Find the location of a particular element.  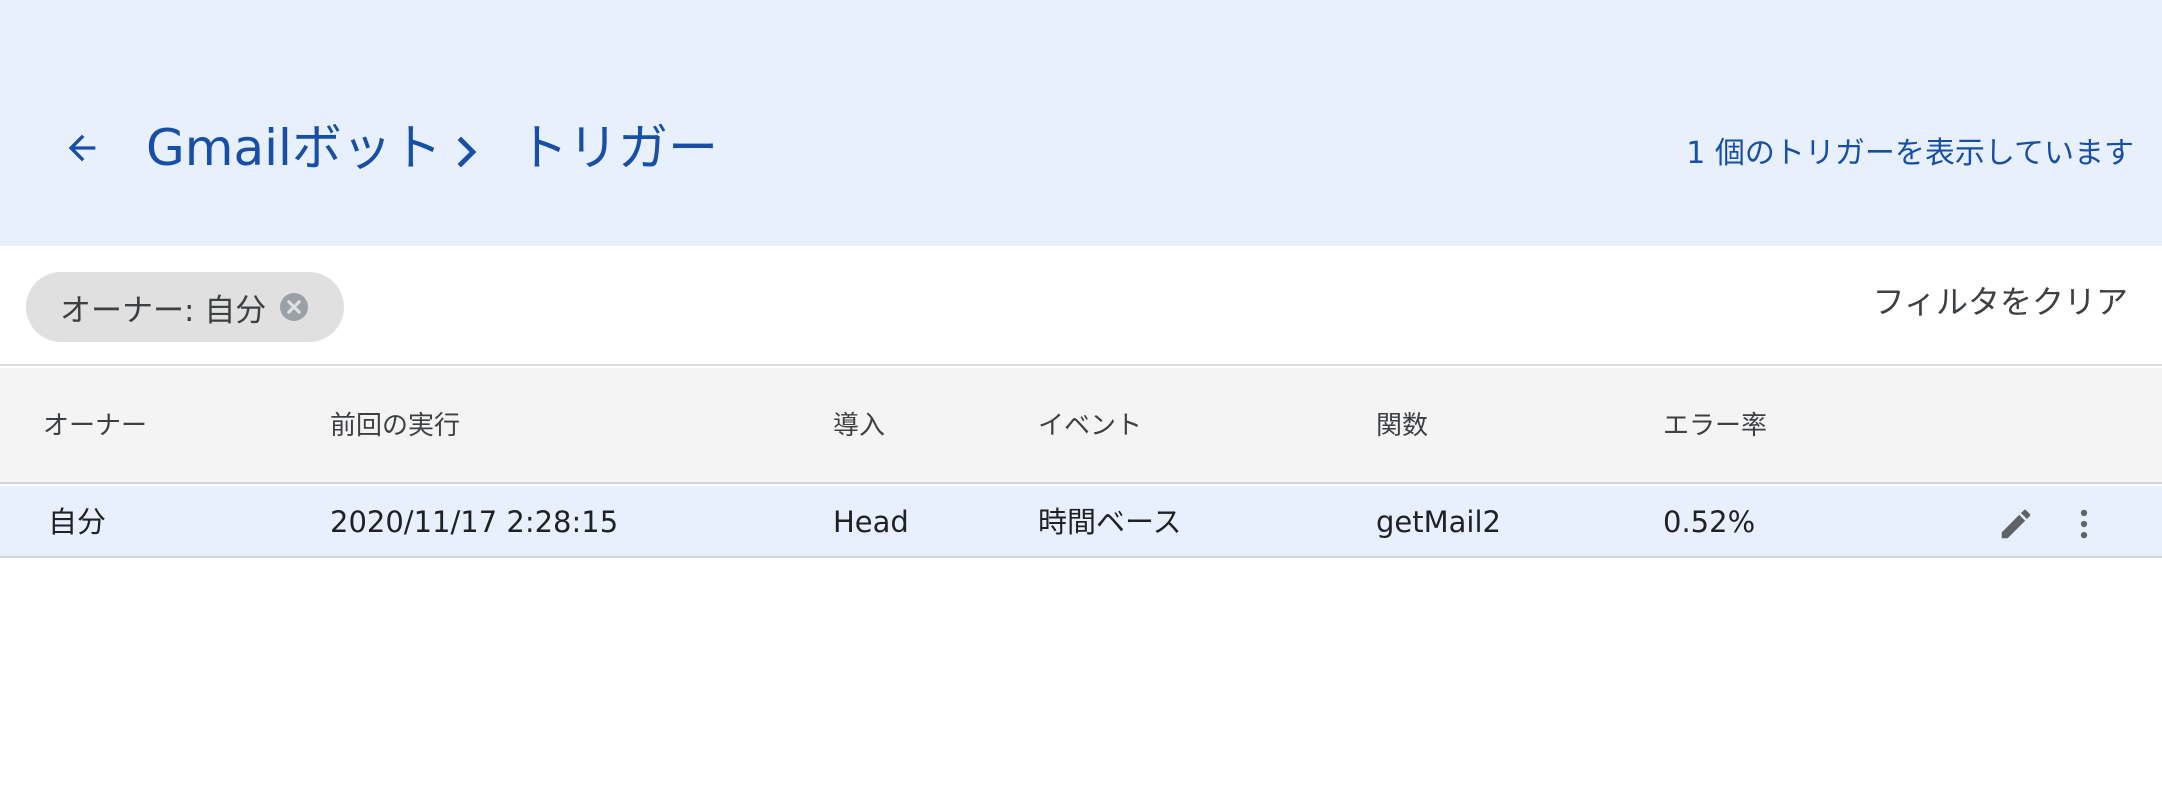

more-vert-icon is located at coordinates (2084, 524).